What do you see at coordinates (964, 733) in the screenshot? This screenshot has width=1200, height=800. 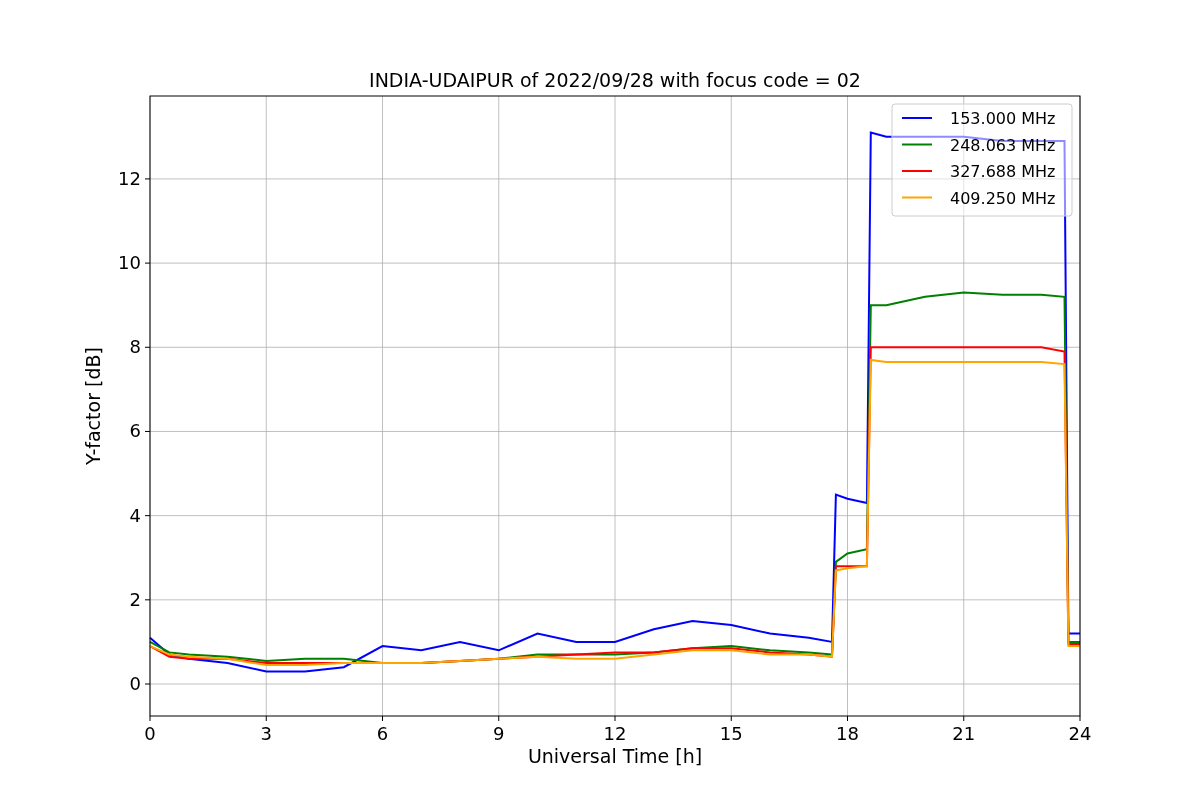 I see `tick-label: 21` at bounding box center [964, 733].